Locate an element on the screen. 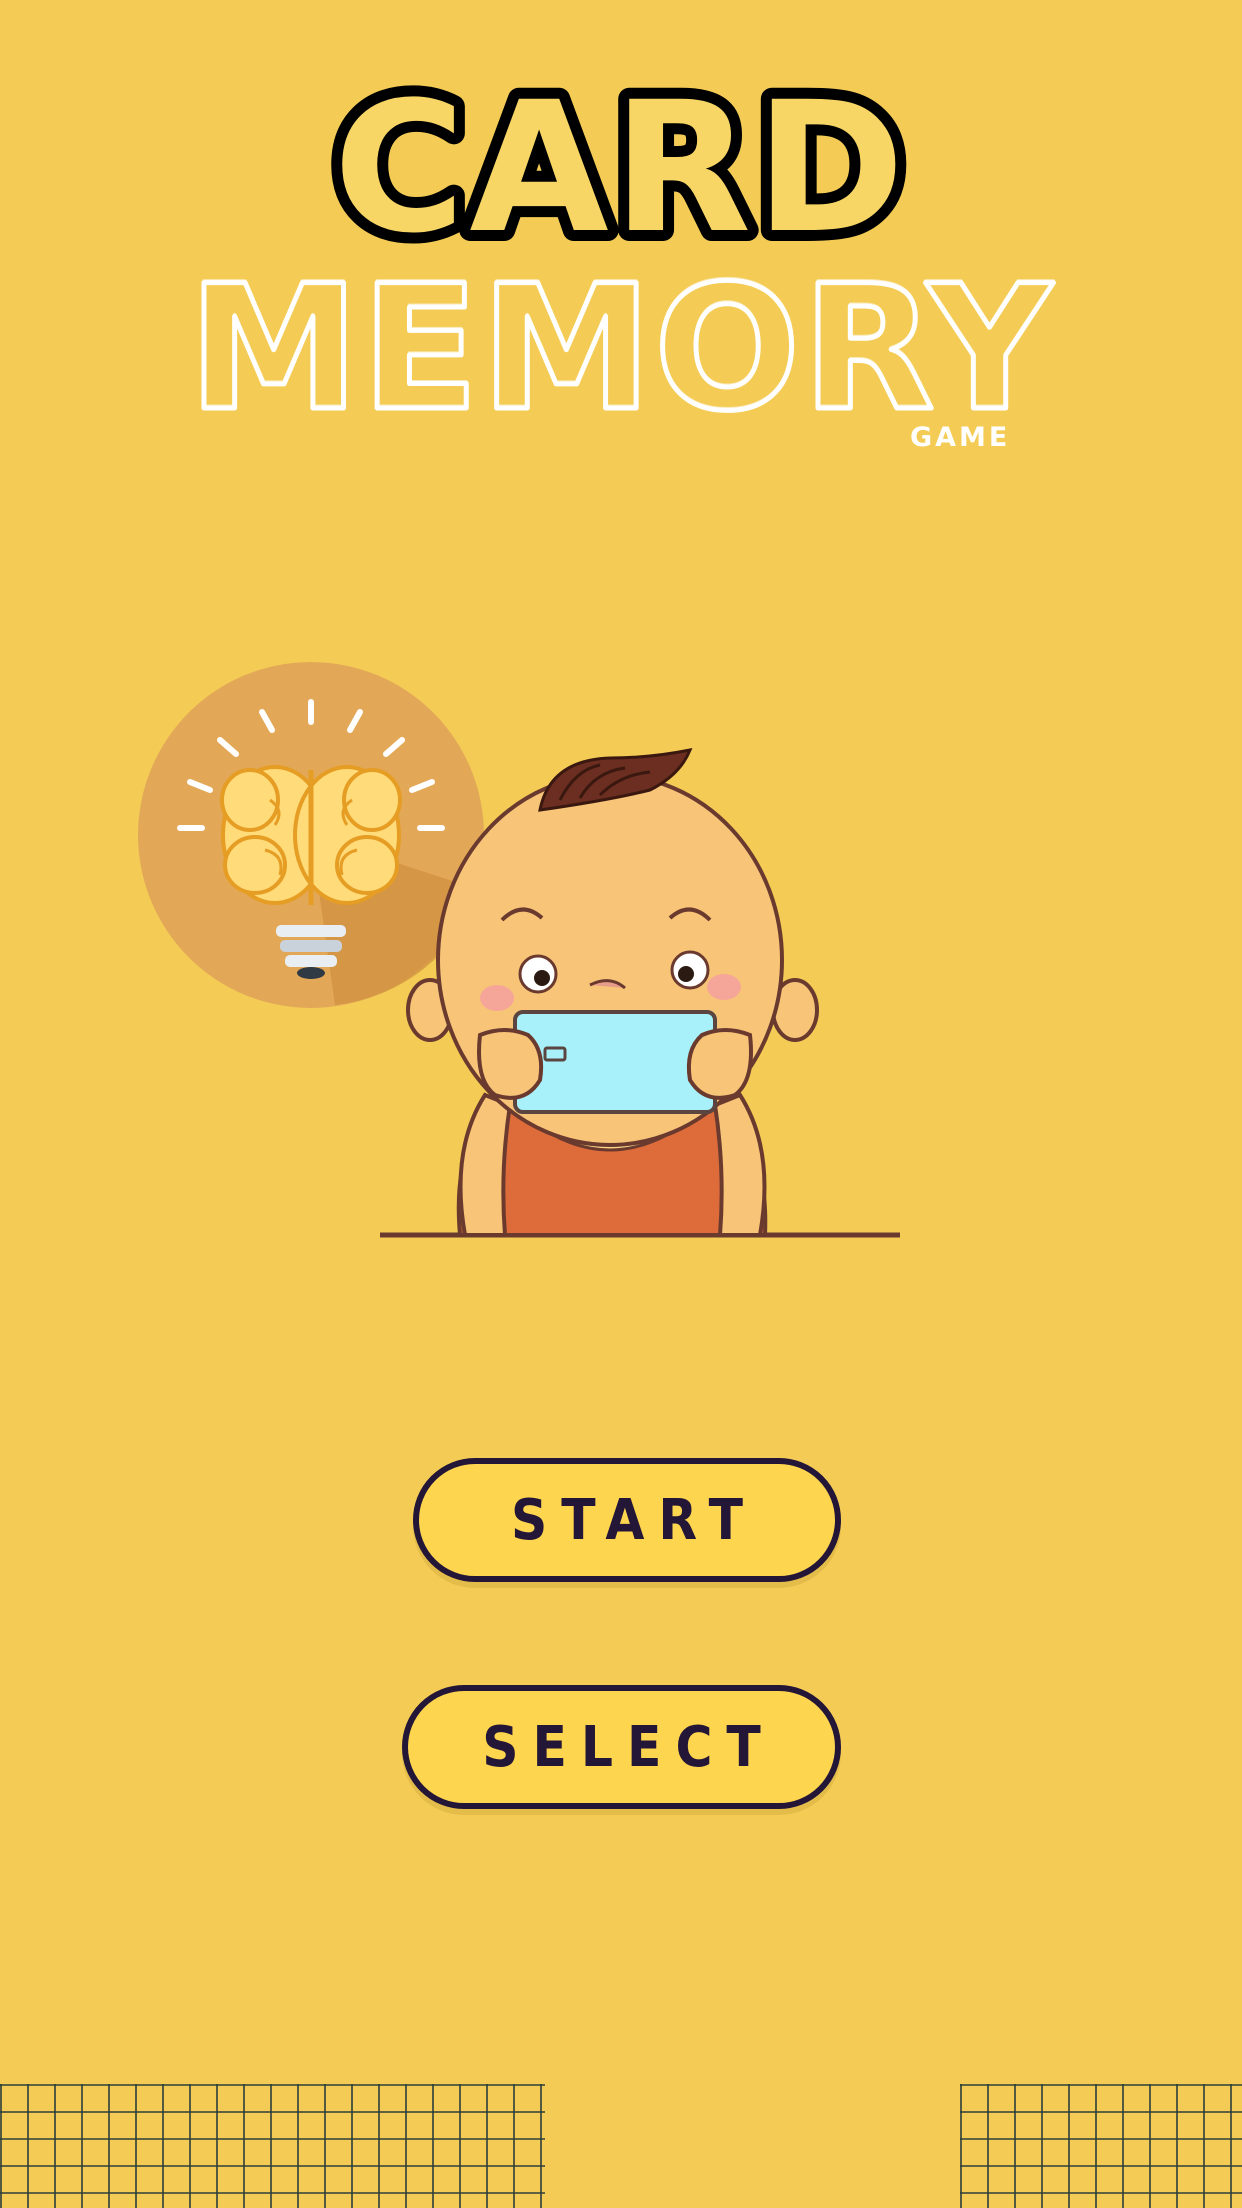  grid-decoration-right is located at coordinates (1101, 2146).